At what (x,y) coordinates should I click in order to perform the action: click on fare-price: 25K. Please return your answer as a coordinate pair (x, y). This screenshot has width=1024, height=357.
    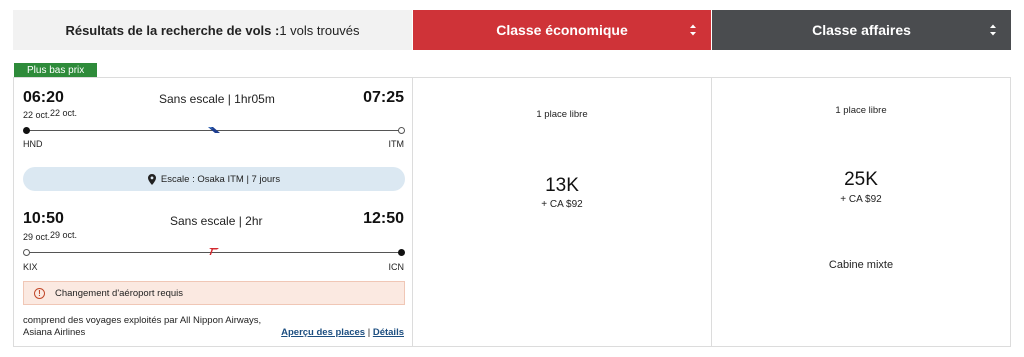
    Looking at the image, I should click on (861, 179).